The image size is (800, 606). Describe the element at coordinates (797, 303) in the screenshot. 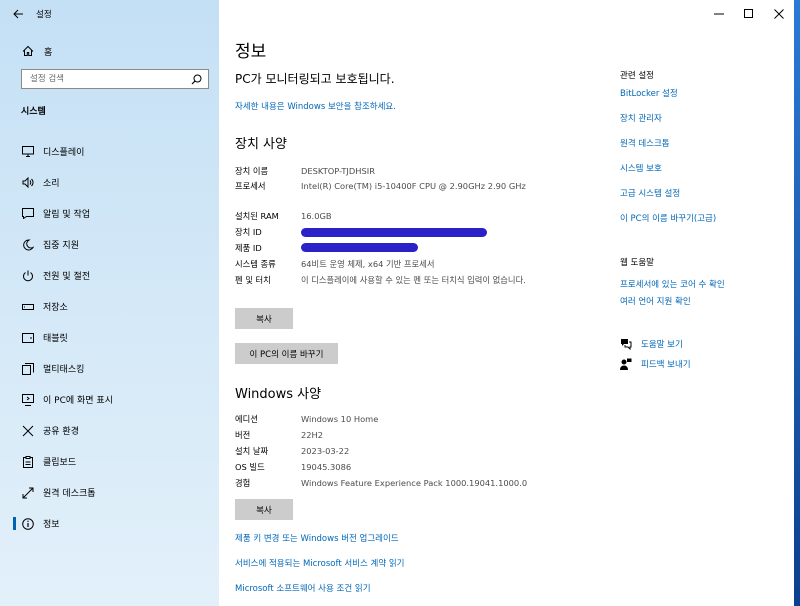

I see `desktop-background` at that location.